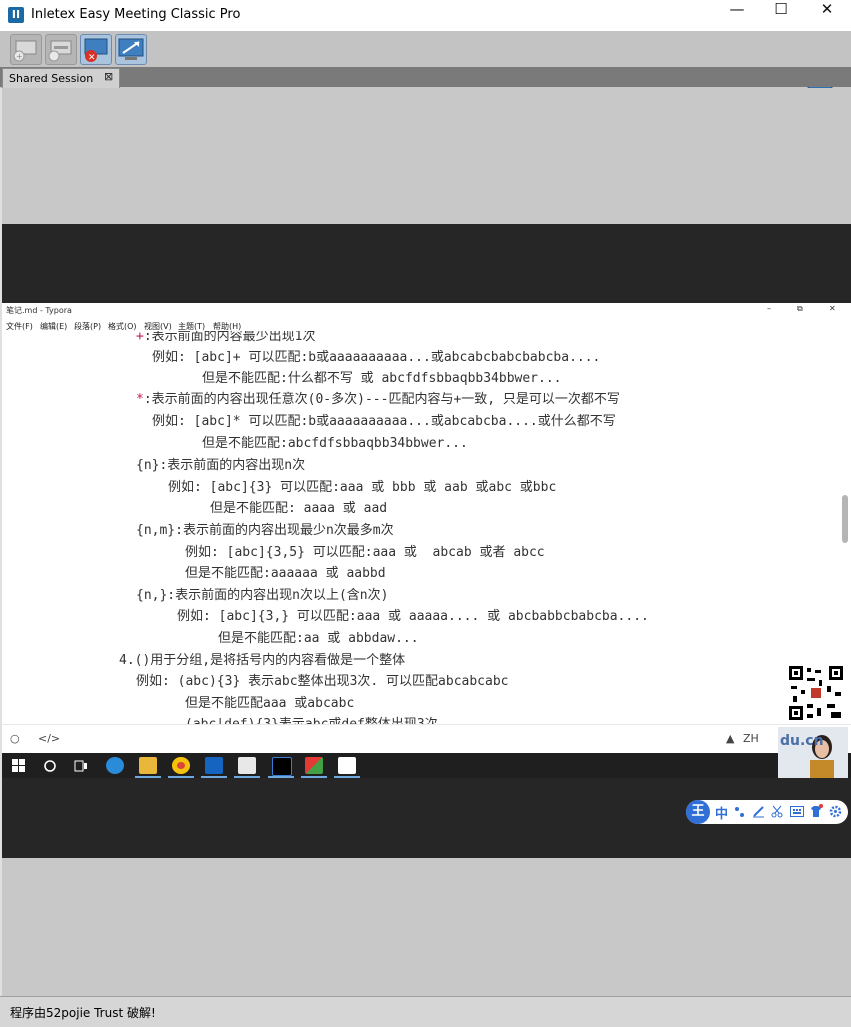 This screenshot has width=851, height=1027. I want to click on monitor-share-icon, so click(60, 51).